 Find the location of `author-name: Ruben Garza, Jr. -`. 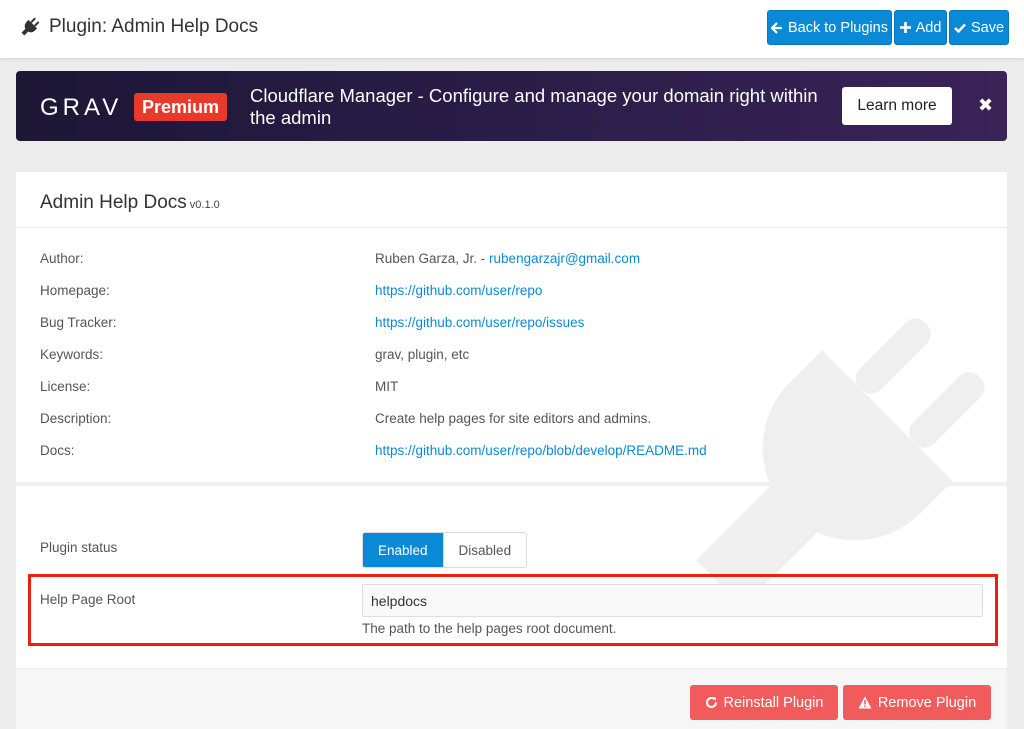

author-name: Ruben Garza, Jr. - is located at coordinates (432, 258).